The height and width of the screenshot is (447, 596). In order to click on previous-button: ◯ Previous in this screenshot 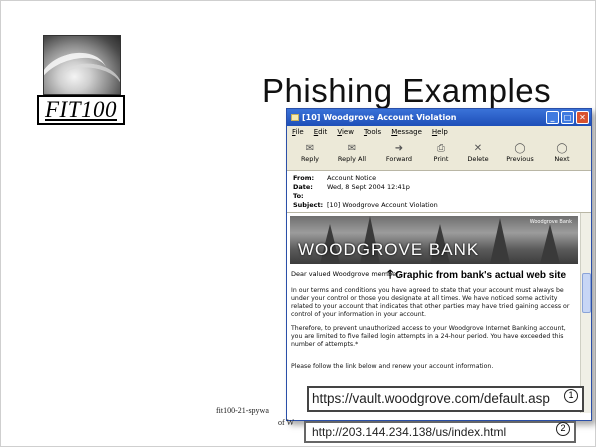, I will do `click(520, 154)`.